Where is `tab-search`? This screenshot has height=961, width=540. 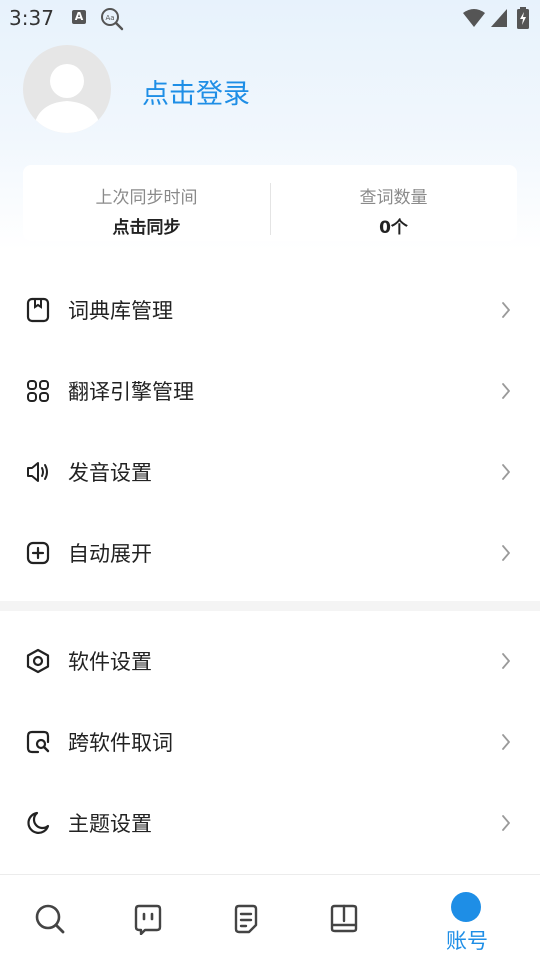
tab-search is located at coordinates (49, 918).